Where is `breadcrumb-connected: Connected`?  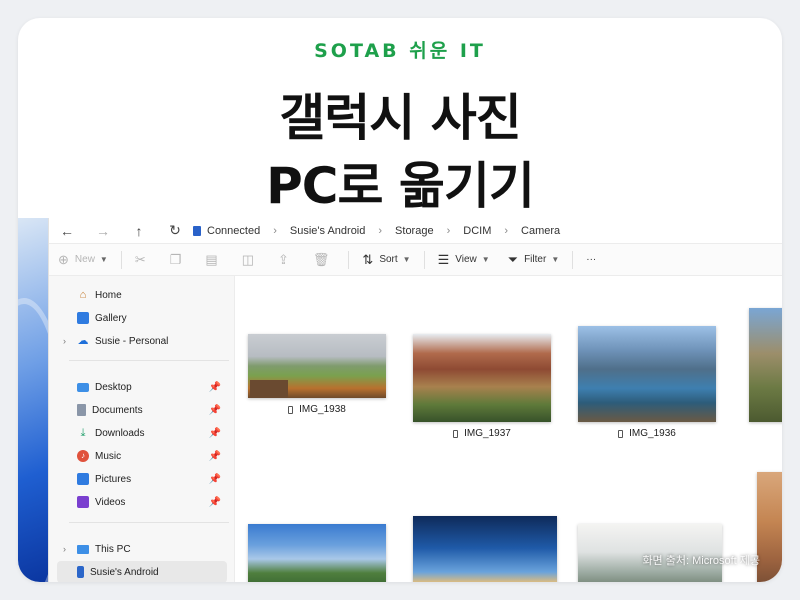
breadcrumb-connected: Connected is located at coordinates (233, 231).